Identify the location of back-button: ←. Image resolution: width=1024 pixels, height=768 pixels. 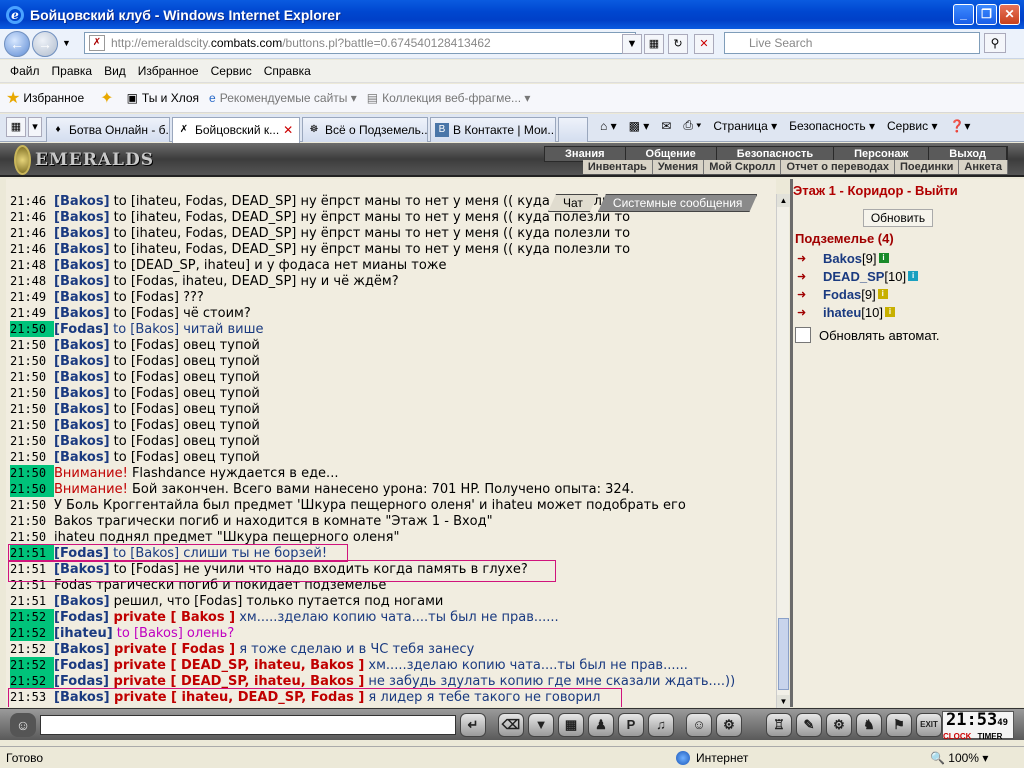
(17, 44).